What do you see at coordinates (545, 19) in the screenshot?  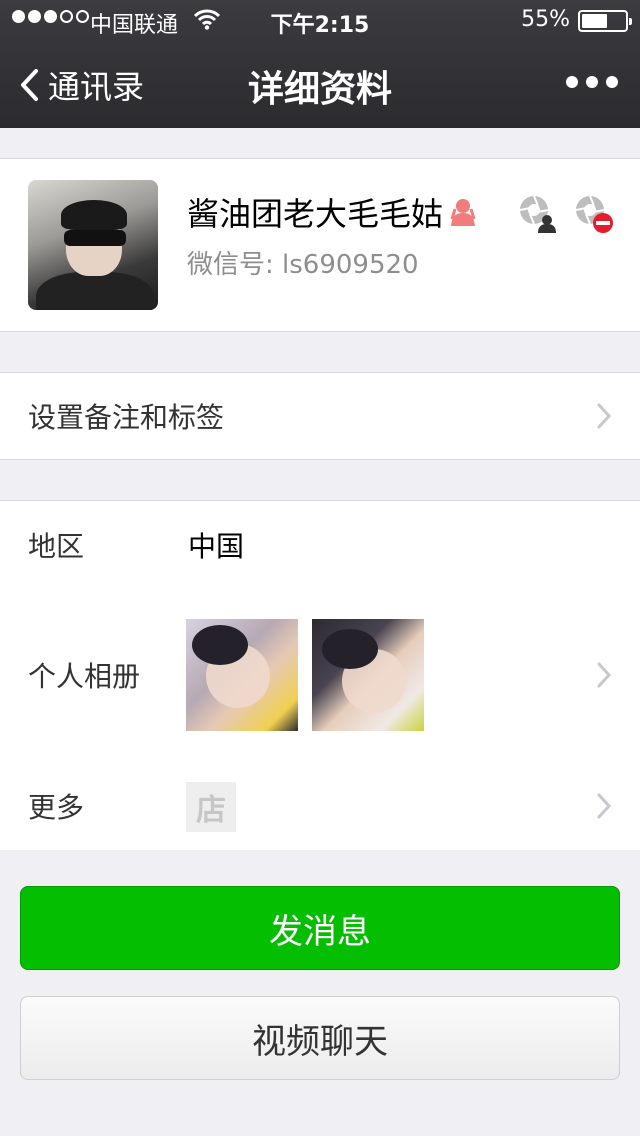 I see `battery-percent: 55%` at bounding box center [545, 19].